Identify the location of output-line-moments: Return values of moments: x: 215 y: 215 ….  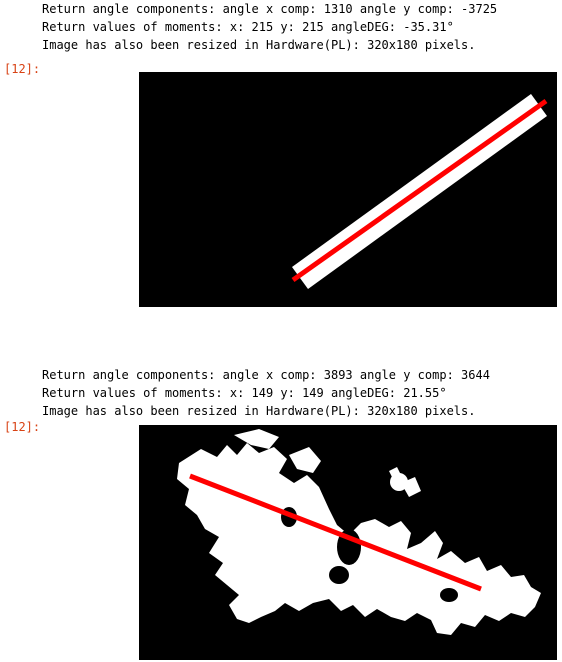
(248, 27).